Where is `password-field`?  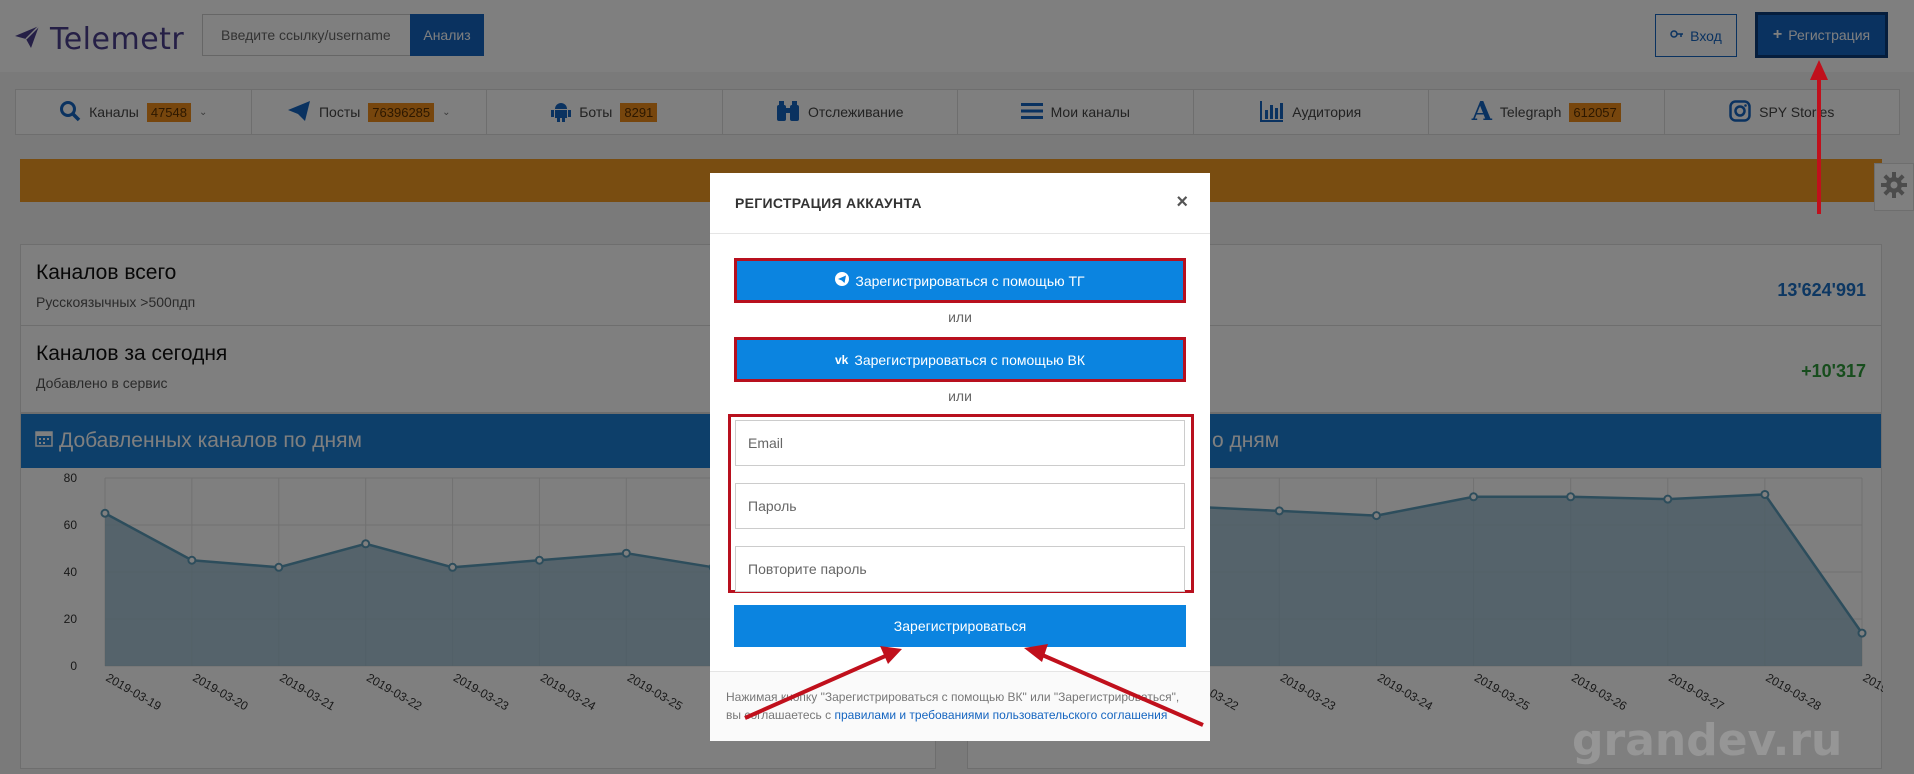 password-field is located at coordinates (960, 506).